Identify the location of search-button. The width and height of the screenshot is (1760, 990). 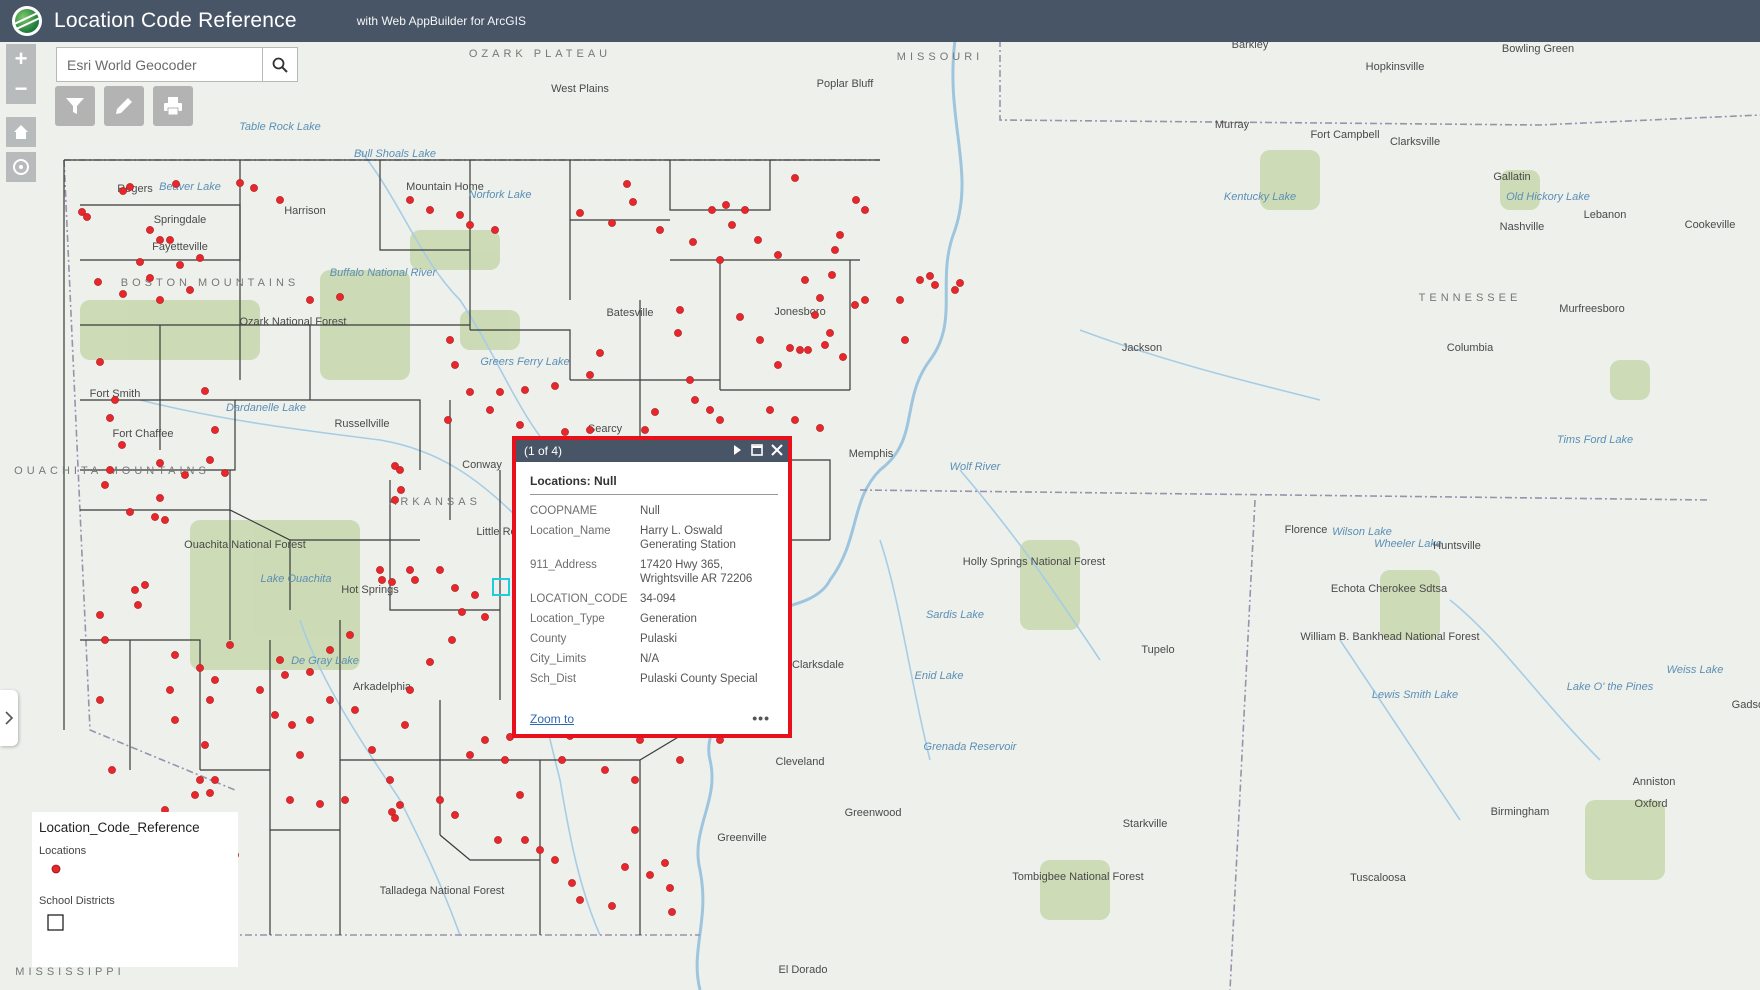
(279, 64).